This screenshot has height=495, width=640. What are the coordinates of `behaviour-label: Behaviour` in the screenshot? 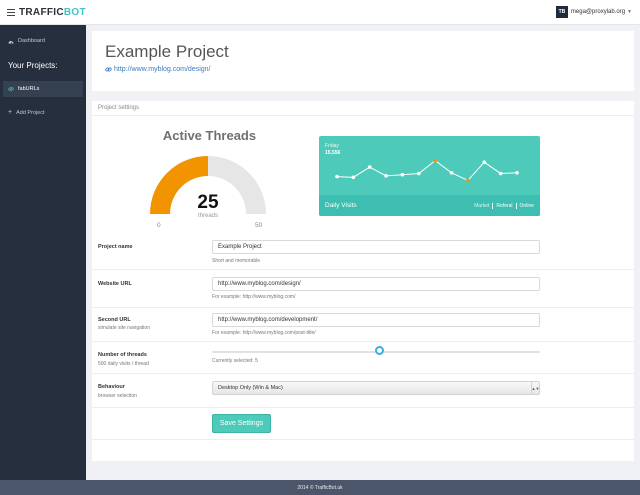 It's located at (111, 387).